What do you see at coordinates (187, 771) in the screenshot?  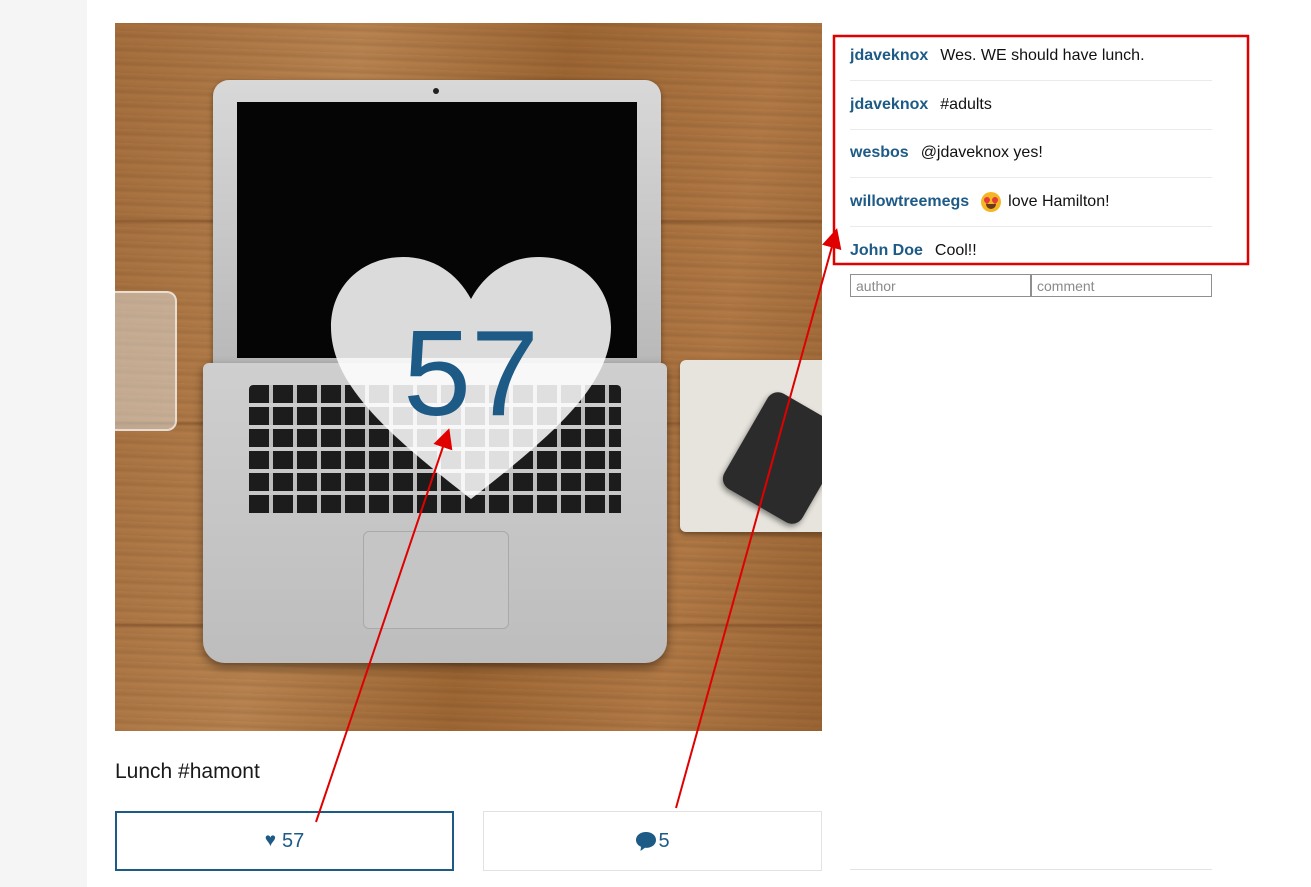 I see `post-caption: Lunch #hamont` at bounding box center [187, 771].